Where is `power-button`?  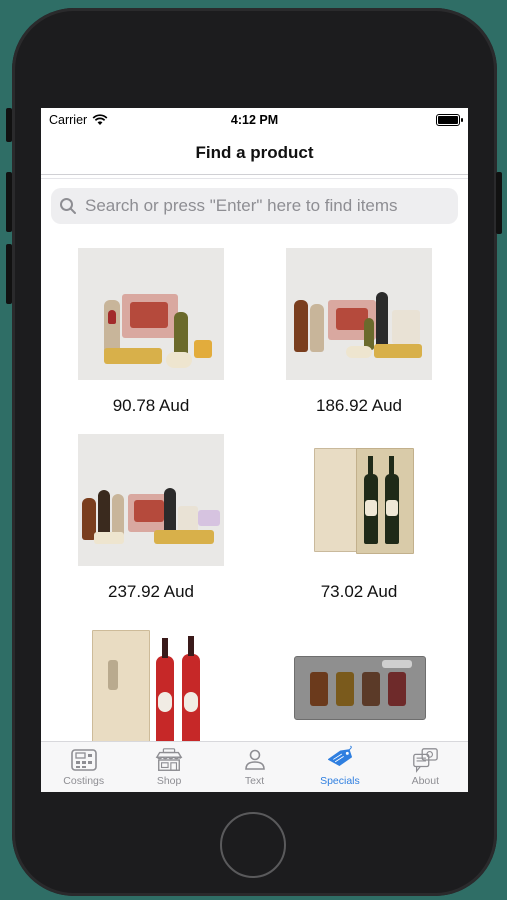
power-button is located at coordinates (499, 203).